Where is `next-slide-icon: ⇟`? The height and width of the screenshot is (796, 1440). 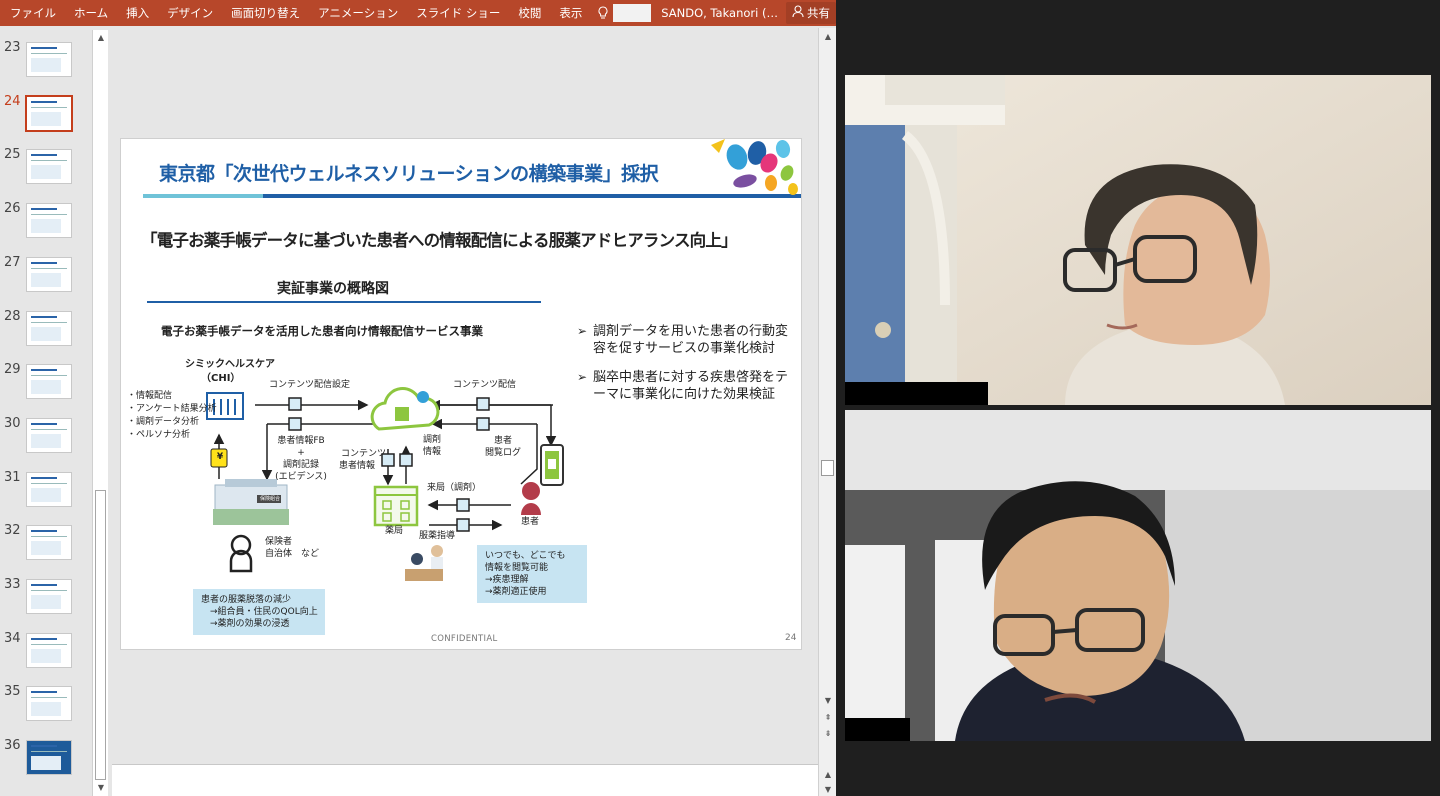 next-slide-icon: ⇟ is located at coordinates (828, 734).